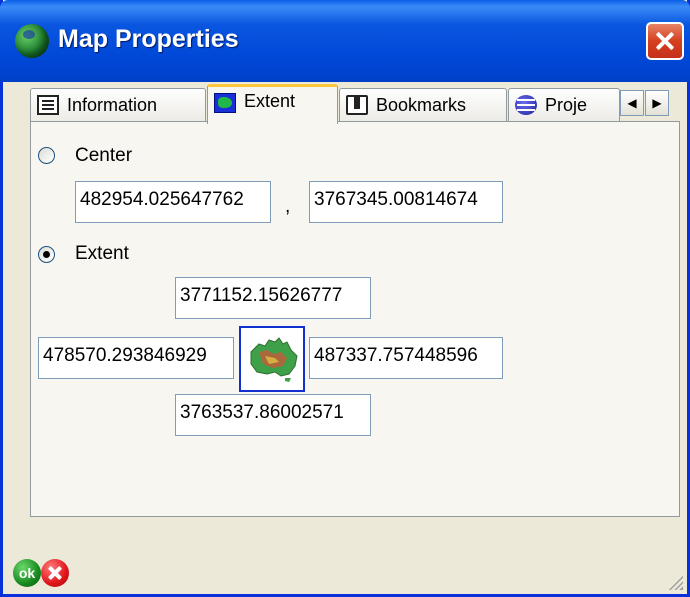  I want to click on australia-map-icon, so click(274, 359).